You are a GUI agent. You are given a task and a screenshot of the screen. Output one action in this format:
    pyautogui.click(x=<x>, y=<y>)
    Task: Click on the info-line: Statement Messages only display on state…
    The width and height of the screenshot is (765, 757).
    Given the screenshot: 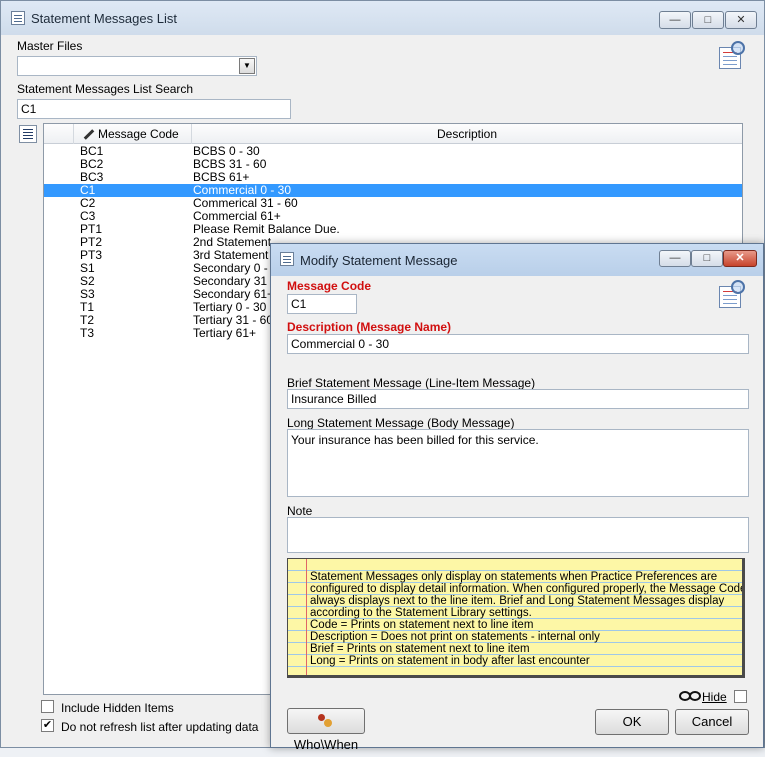 What is the action you would take?
    pyautogui.click(x=514, y=577)
    